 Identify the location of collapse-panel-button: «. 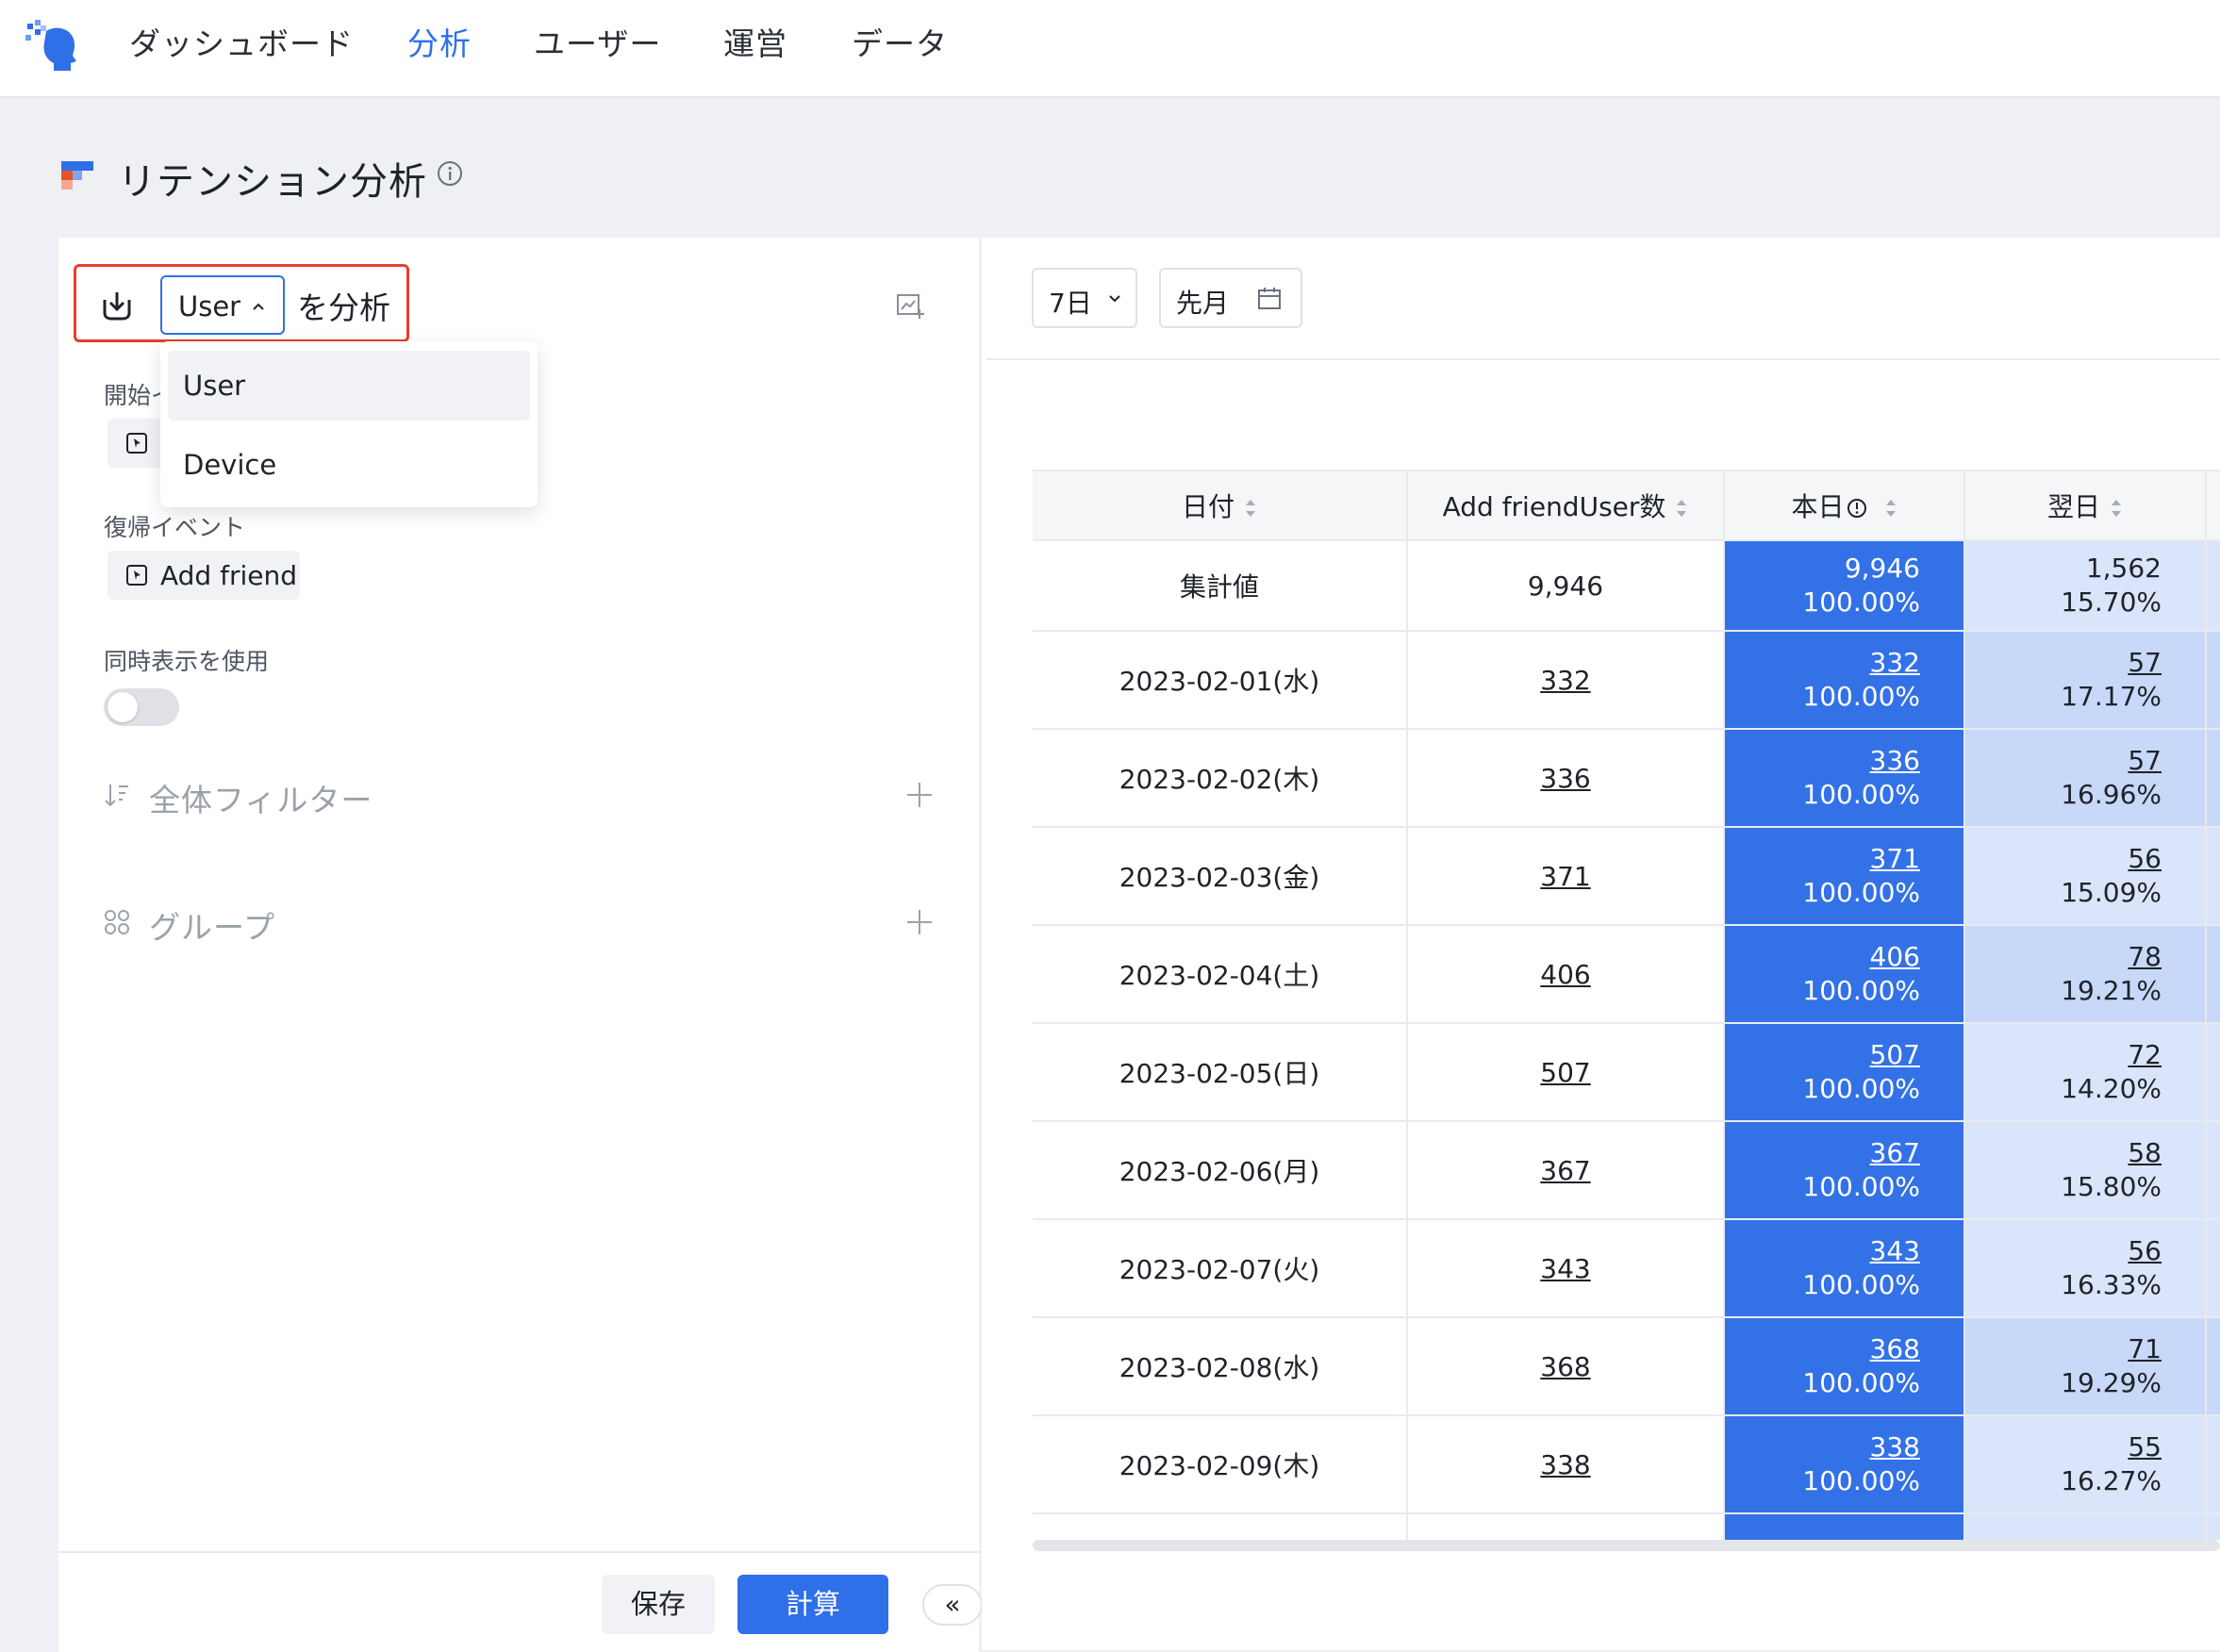
(952, 1605).